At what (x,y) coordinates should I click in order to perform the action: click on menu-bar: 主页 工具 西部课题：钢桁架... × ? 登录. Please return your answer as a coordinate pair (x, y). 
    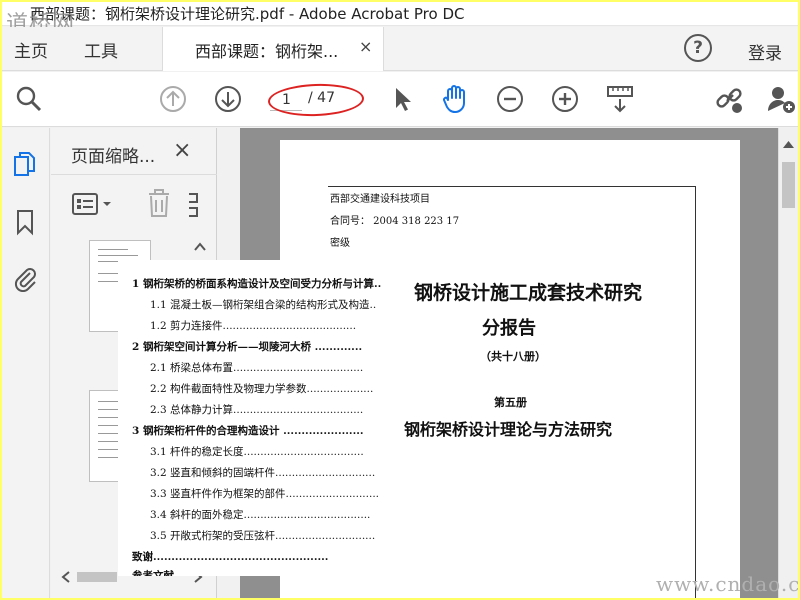
    Looking at the image, I should click on (400, 49).